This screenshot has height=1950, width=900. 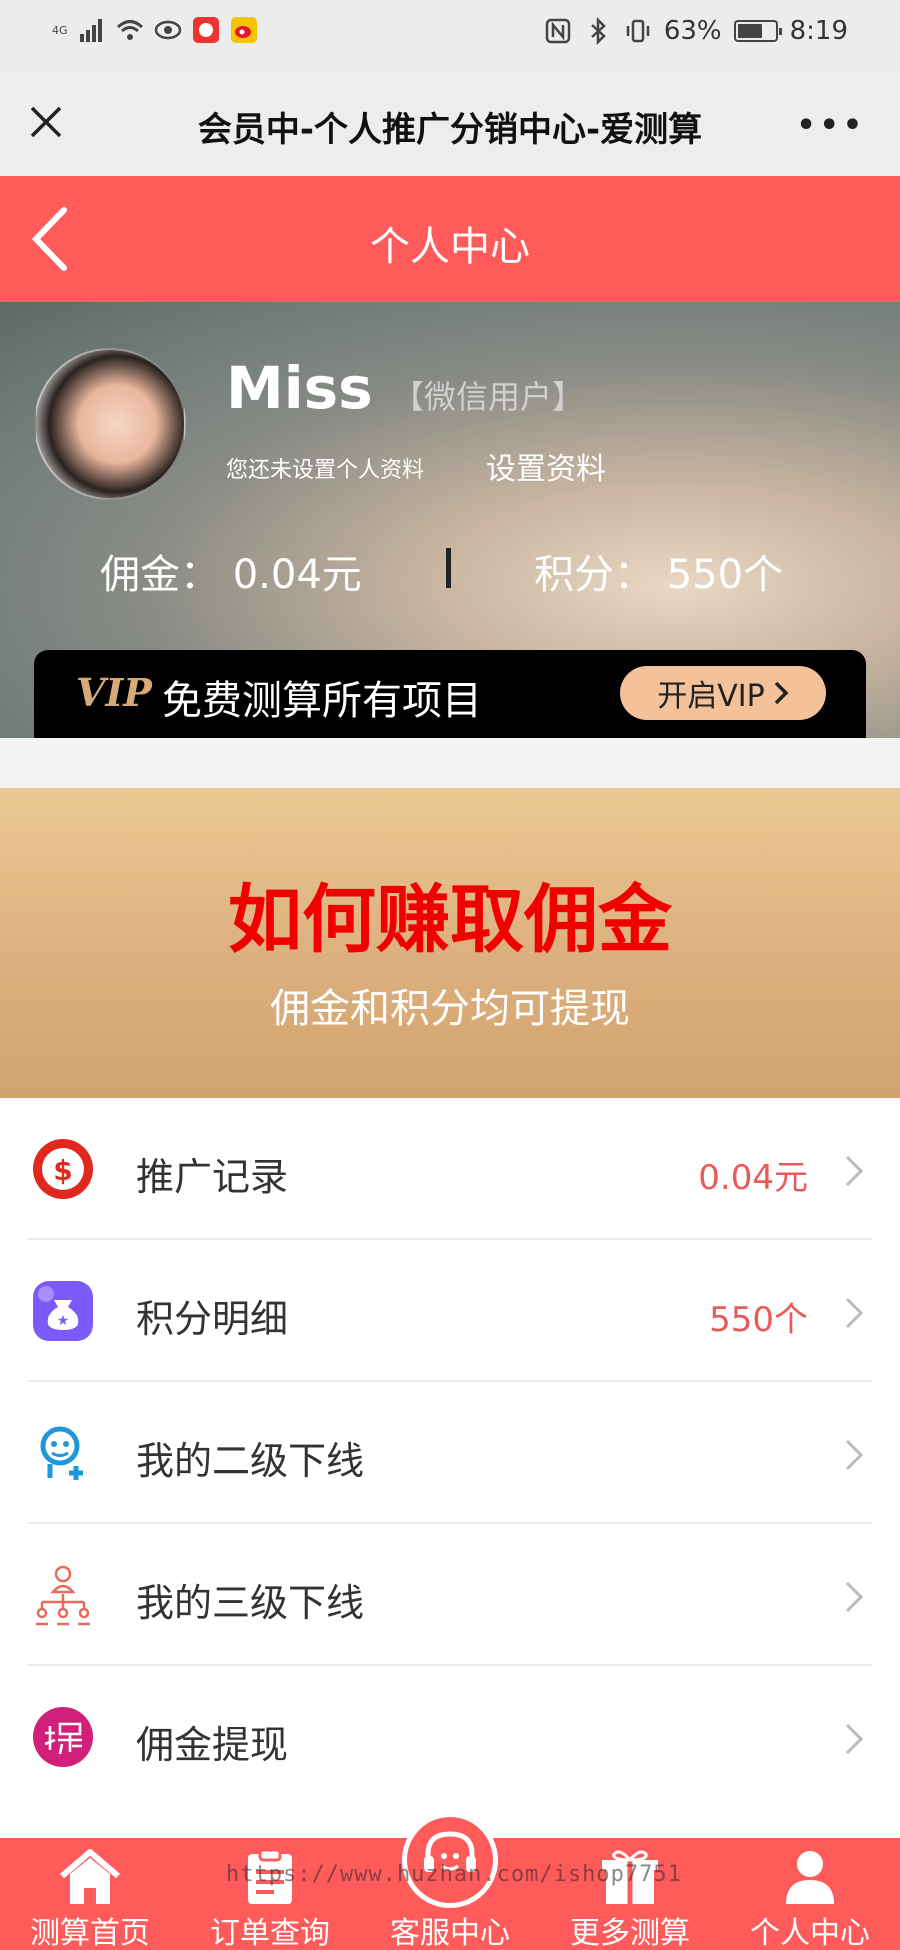 I want to click on home-icon, so click(x=90, y=1876).